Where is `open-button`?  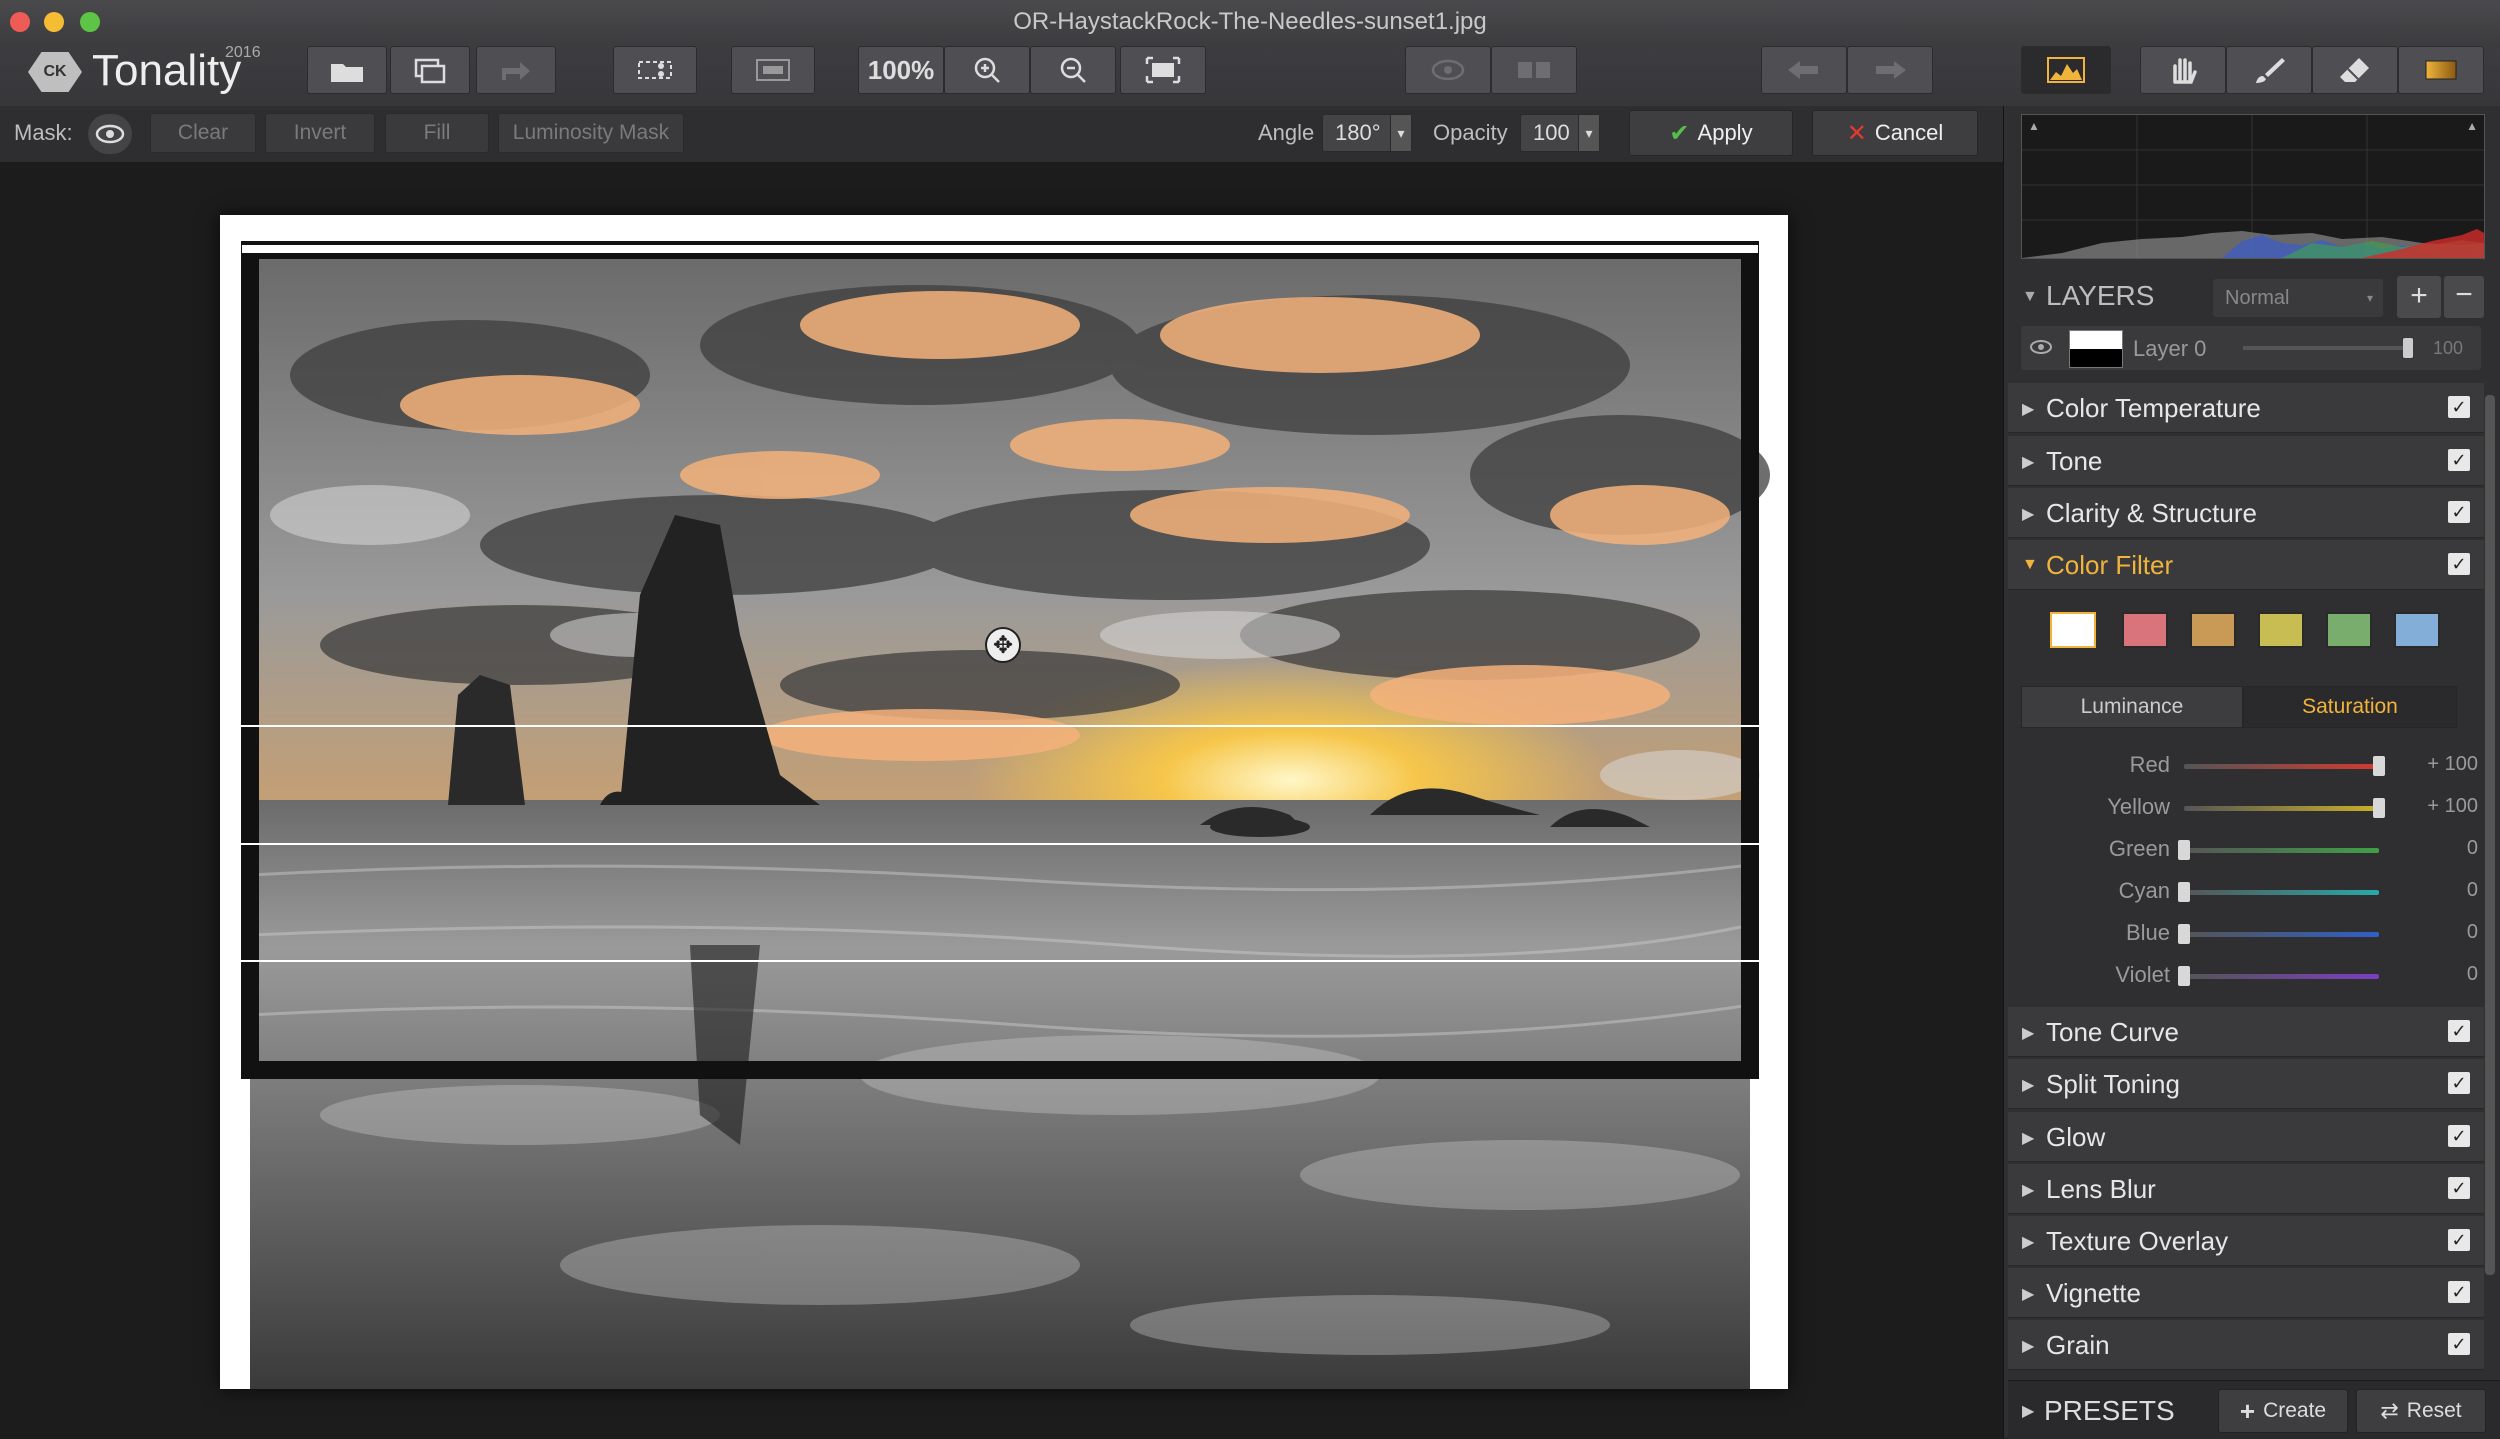
open-button is located at coordinates (347, 70).